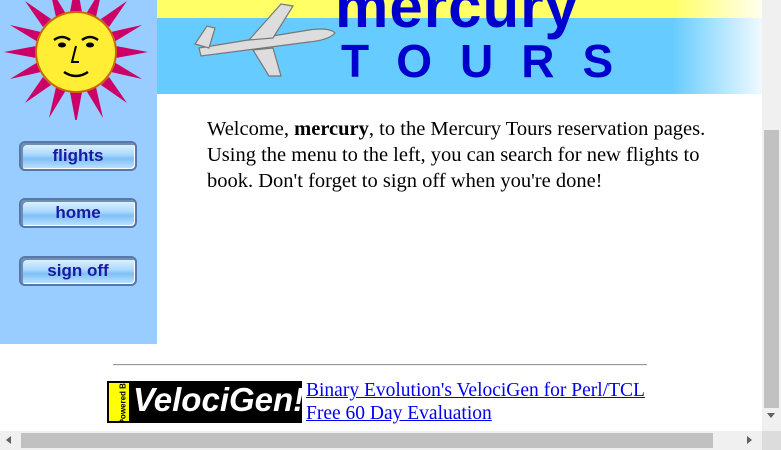  Describe the element at coordinates (749, 440) in the screenshot. I see `scroll-right-arrow-icon` at that location.